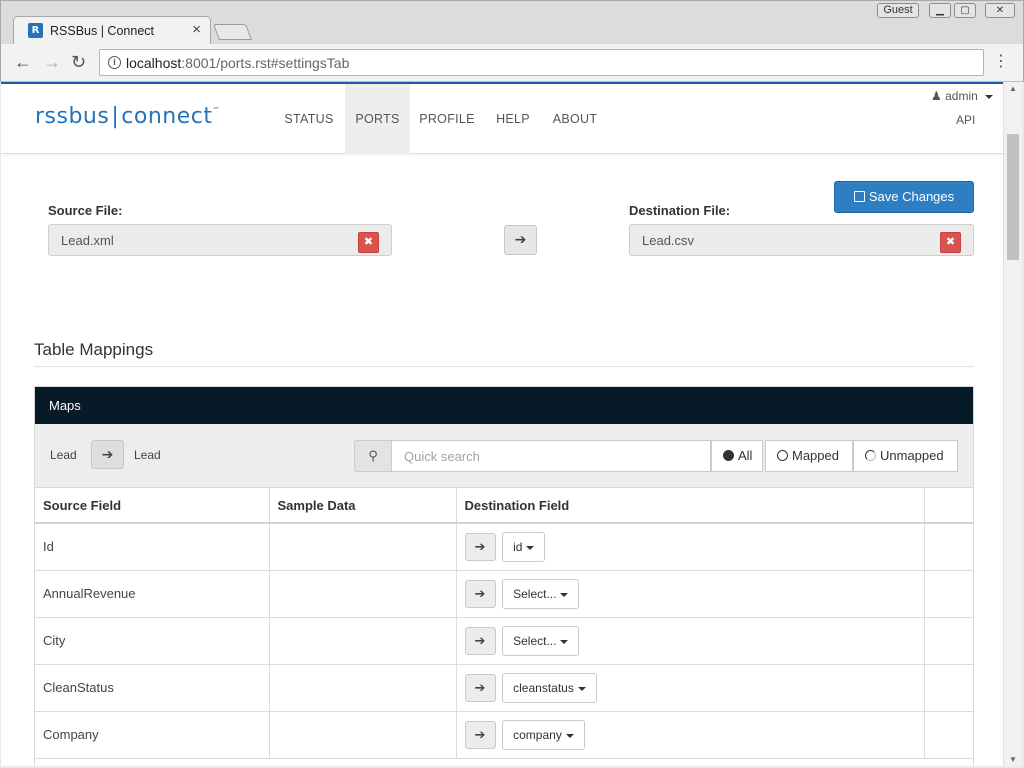 This screenshot has width=1024, height=768. I want to click on source-file-field: Lead.xml ✖, so click(220, 240).